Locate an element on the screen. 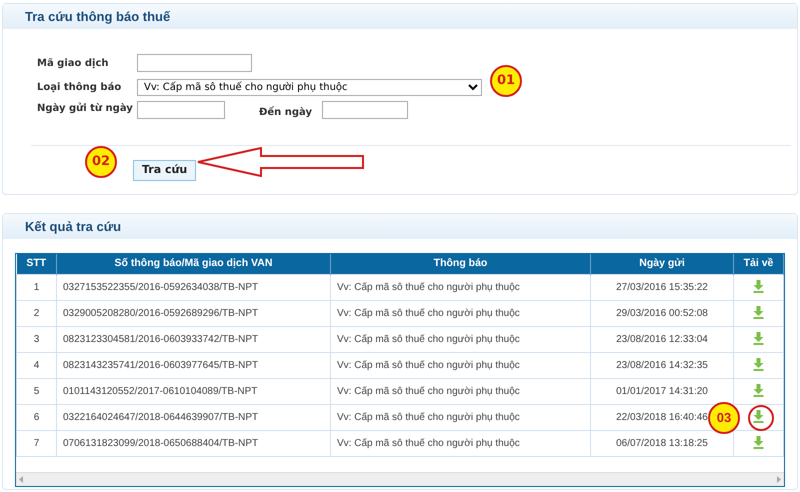 The width and height of the screenshot is (800, 492). table-cell: 0327153522355/2016-0592634038/TB-NPT is located at coordinates (193, 287).